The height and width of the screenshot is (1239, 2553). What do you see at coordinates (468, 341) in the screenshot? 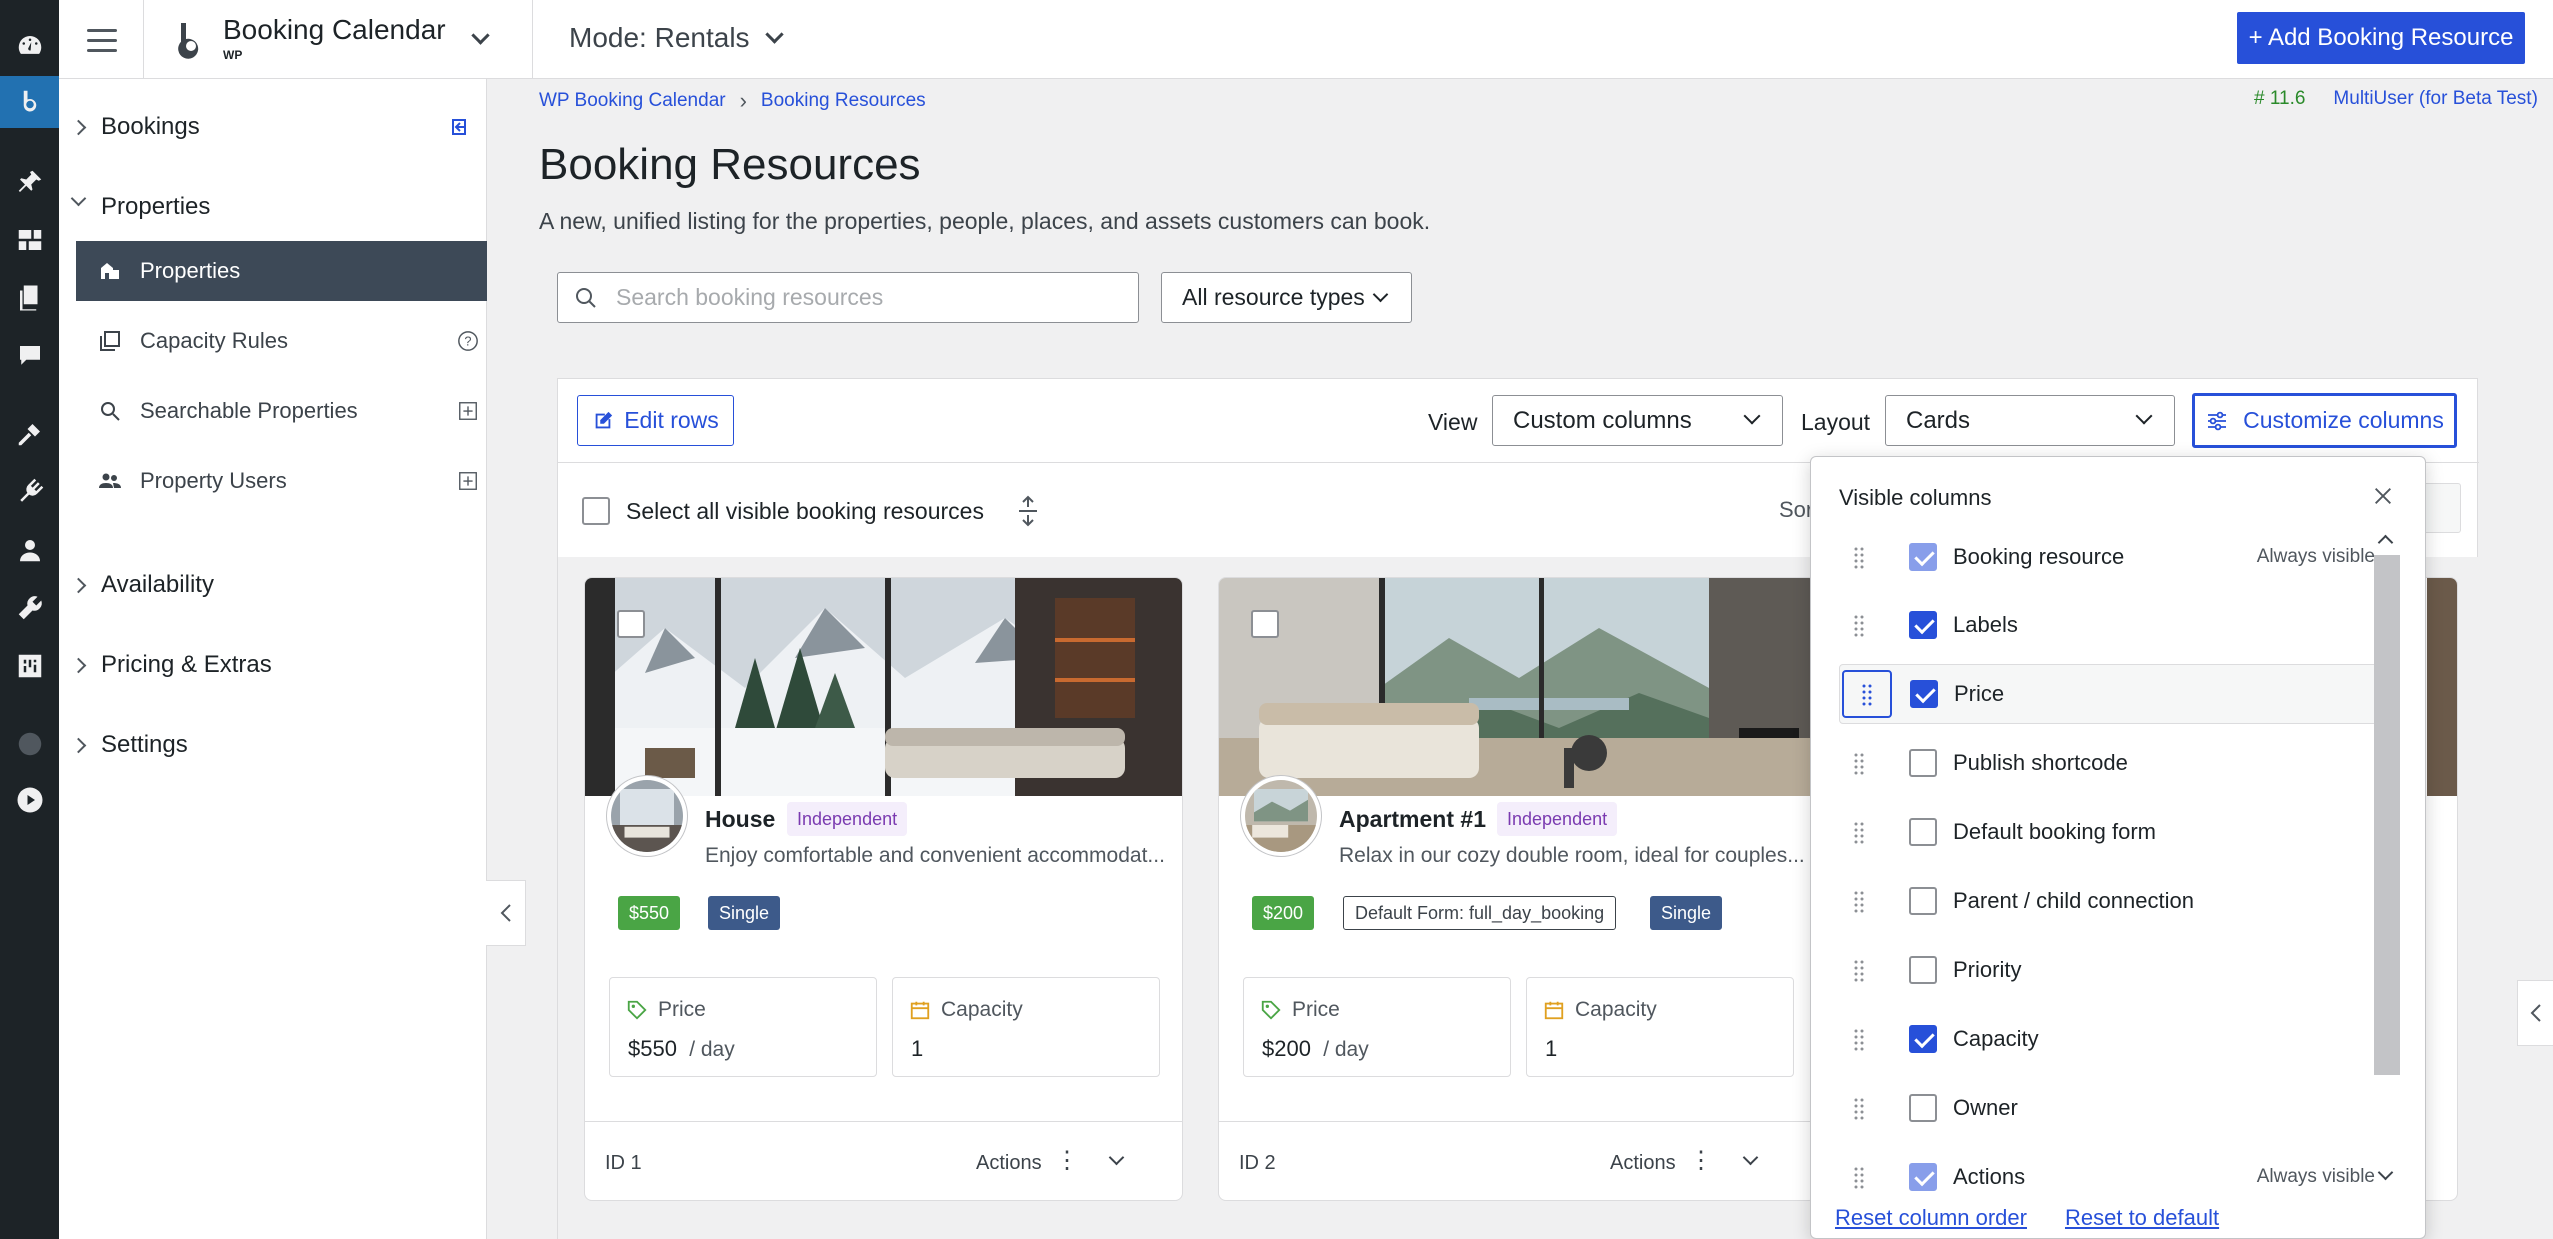
I see `help-icon: ?` at bounding box center [468, 341].